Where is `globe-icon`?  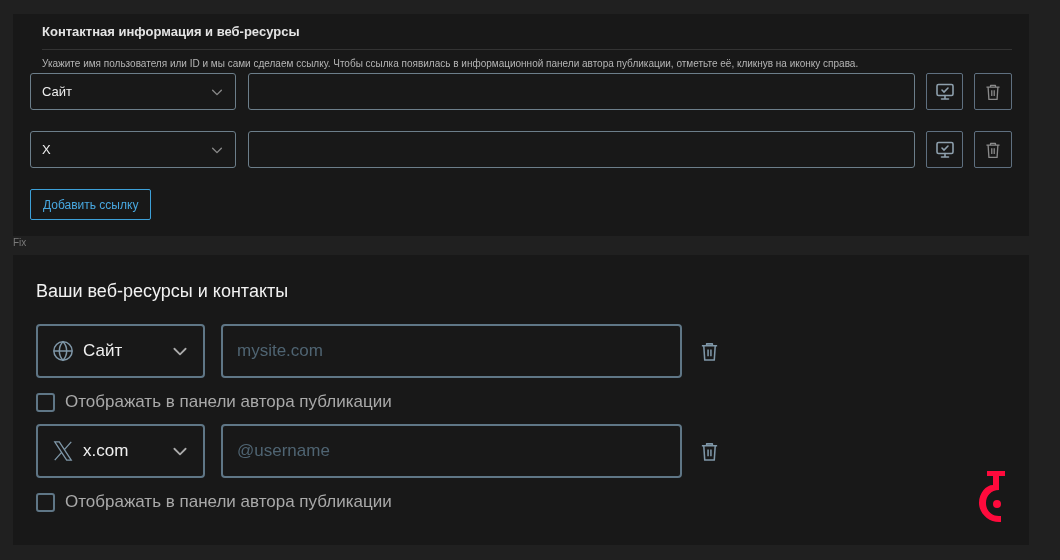 globe-icon is located at coordinates (63, 351).